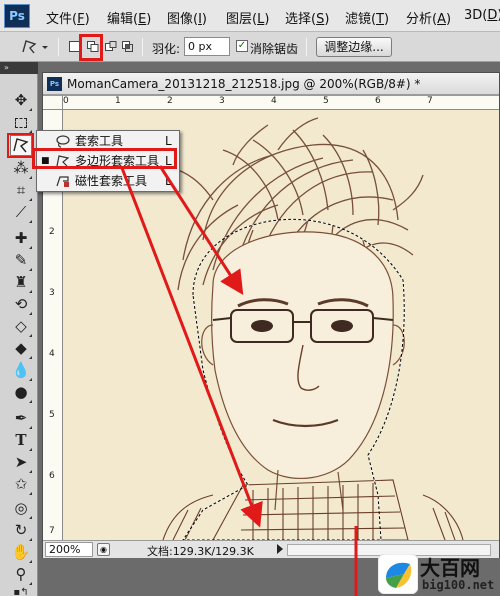  What do you see at coordinates (207, 46) in the screenshot?
I see `feather-input: 0 px` at bounding box center [207, 46].